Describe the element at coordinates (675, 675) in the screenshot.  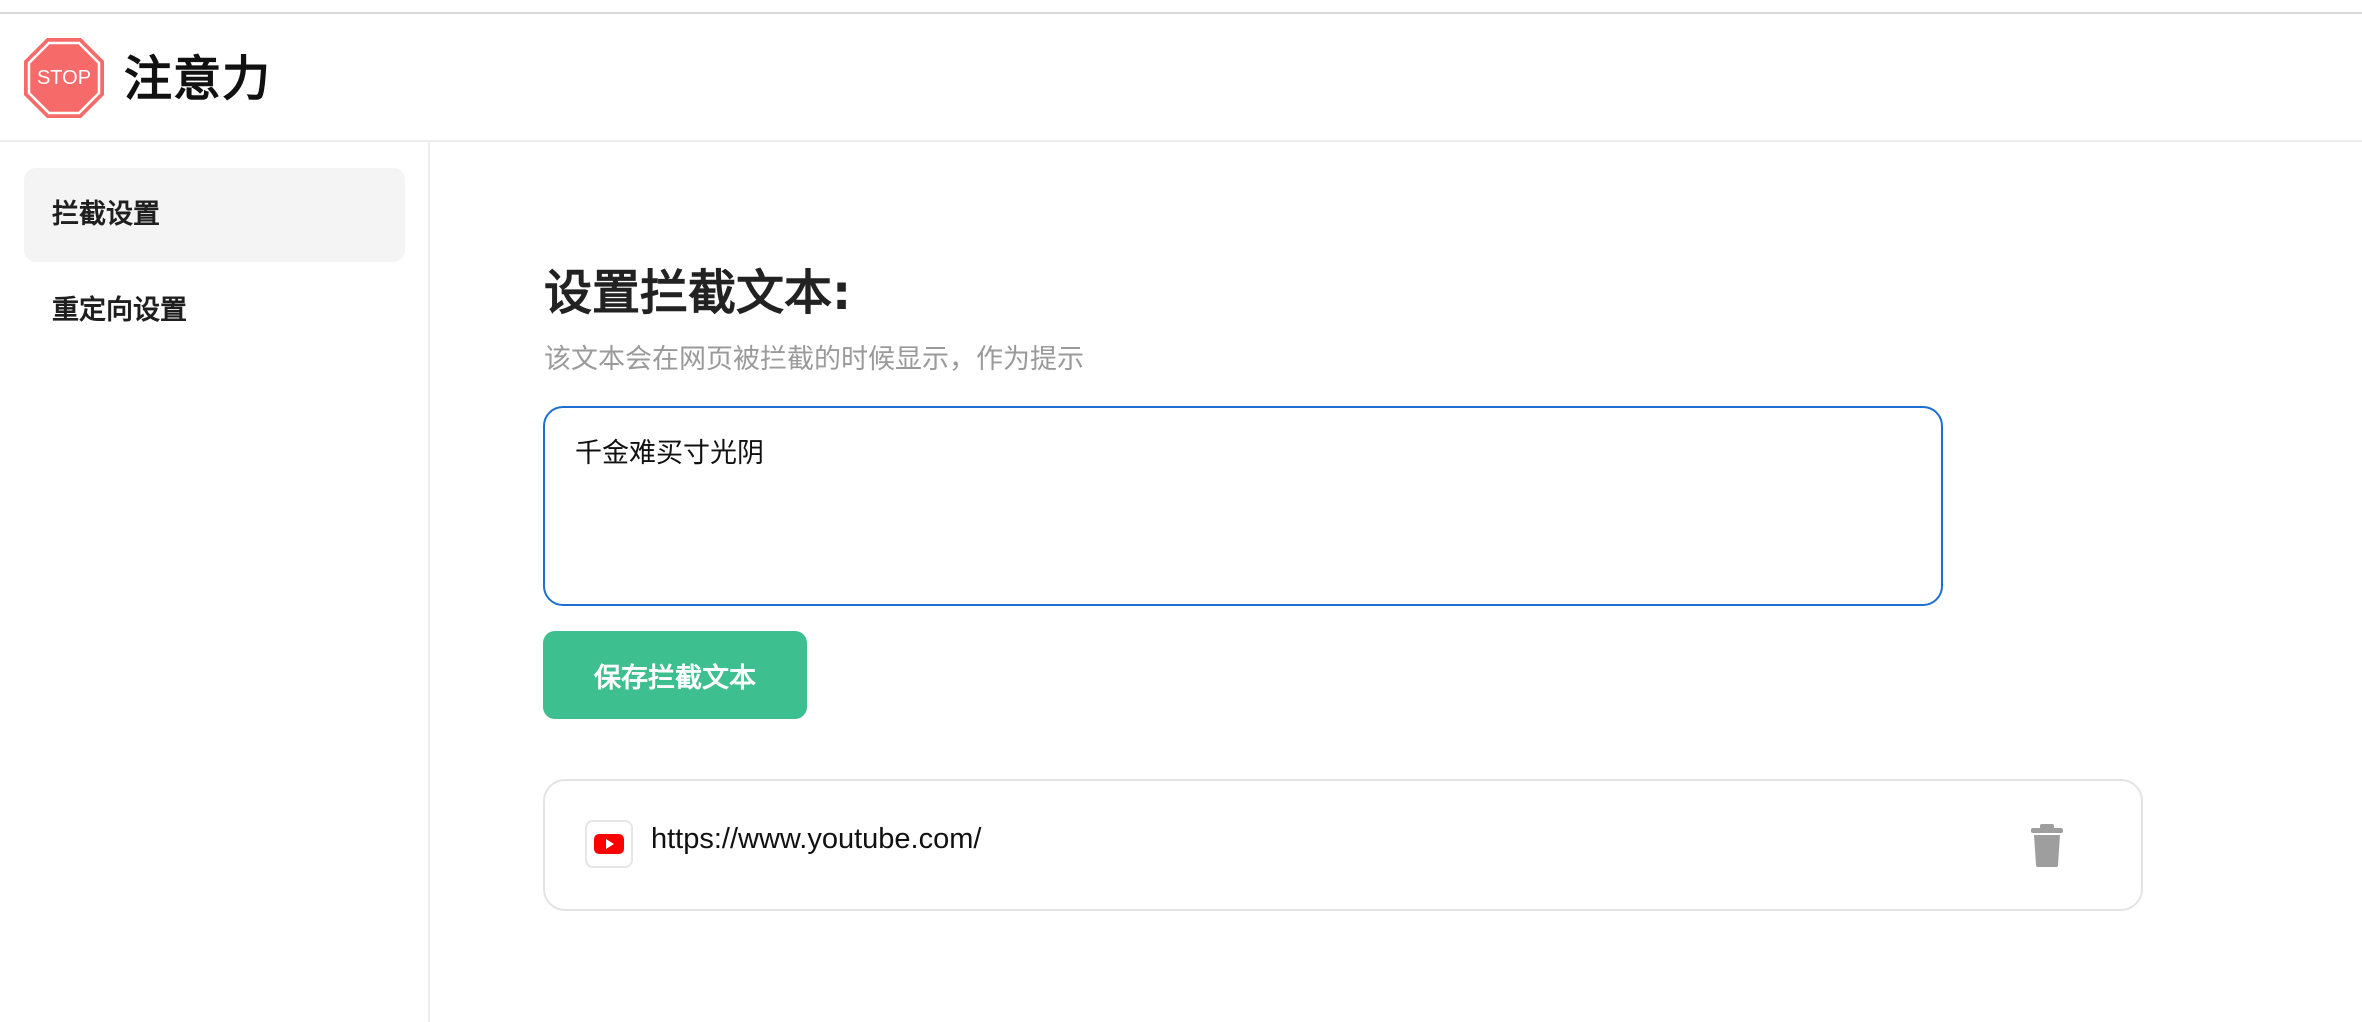
I see `save-block-text-button: 保存拦截文本` at that location.